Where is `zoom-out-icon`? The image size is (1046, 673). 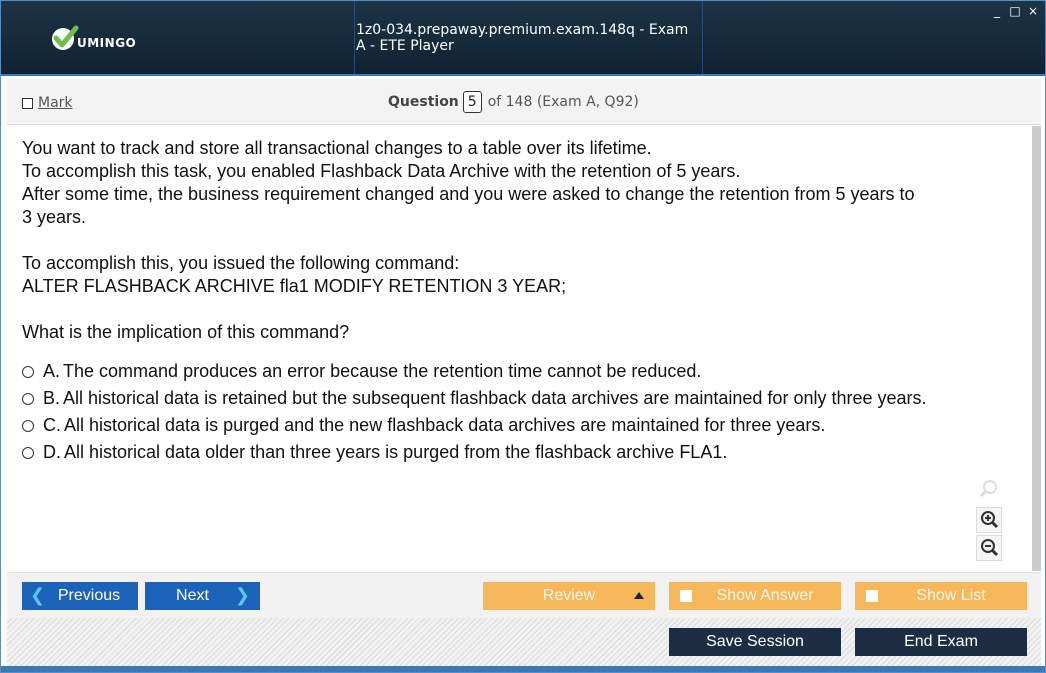
zoom-out-icon is located at coordinates (989, 548).